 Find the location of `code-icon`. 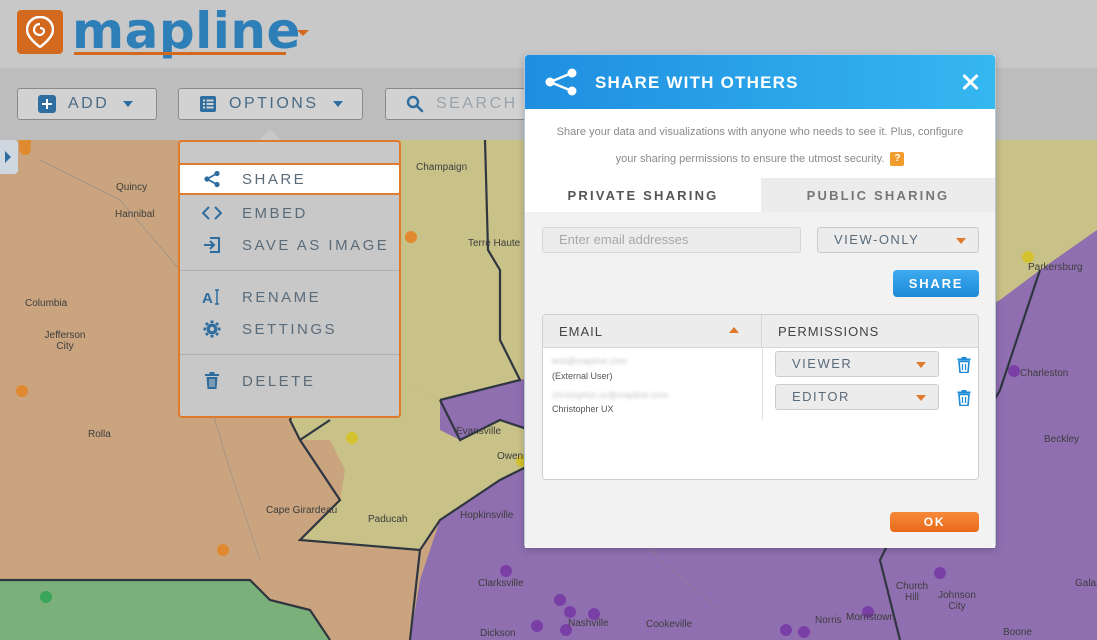

code-icon is located at coordinates (212, 213).